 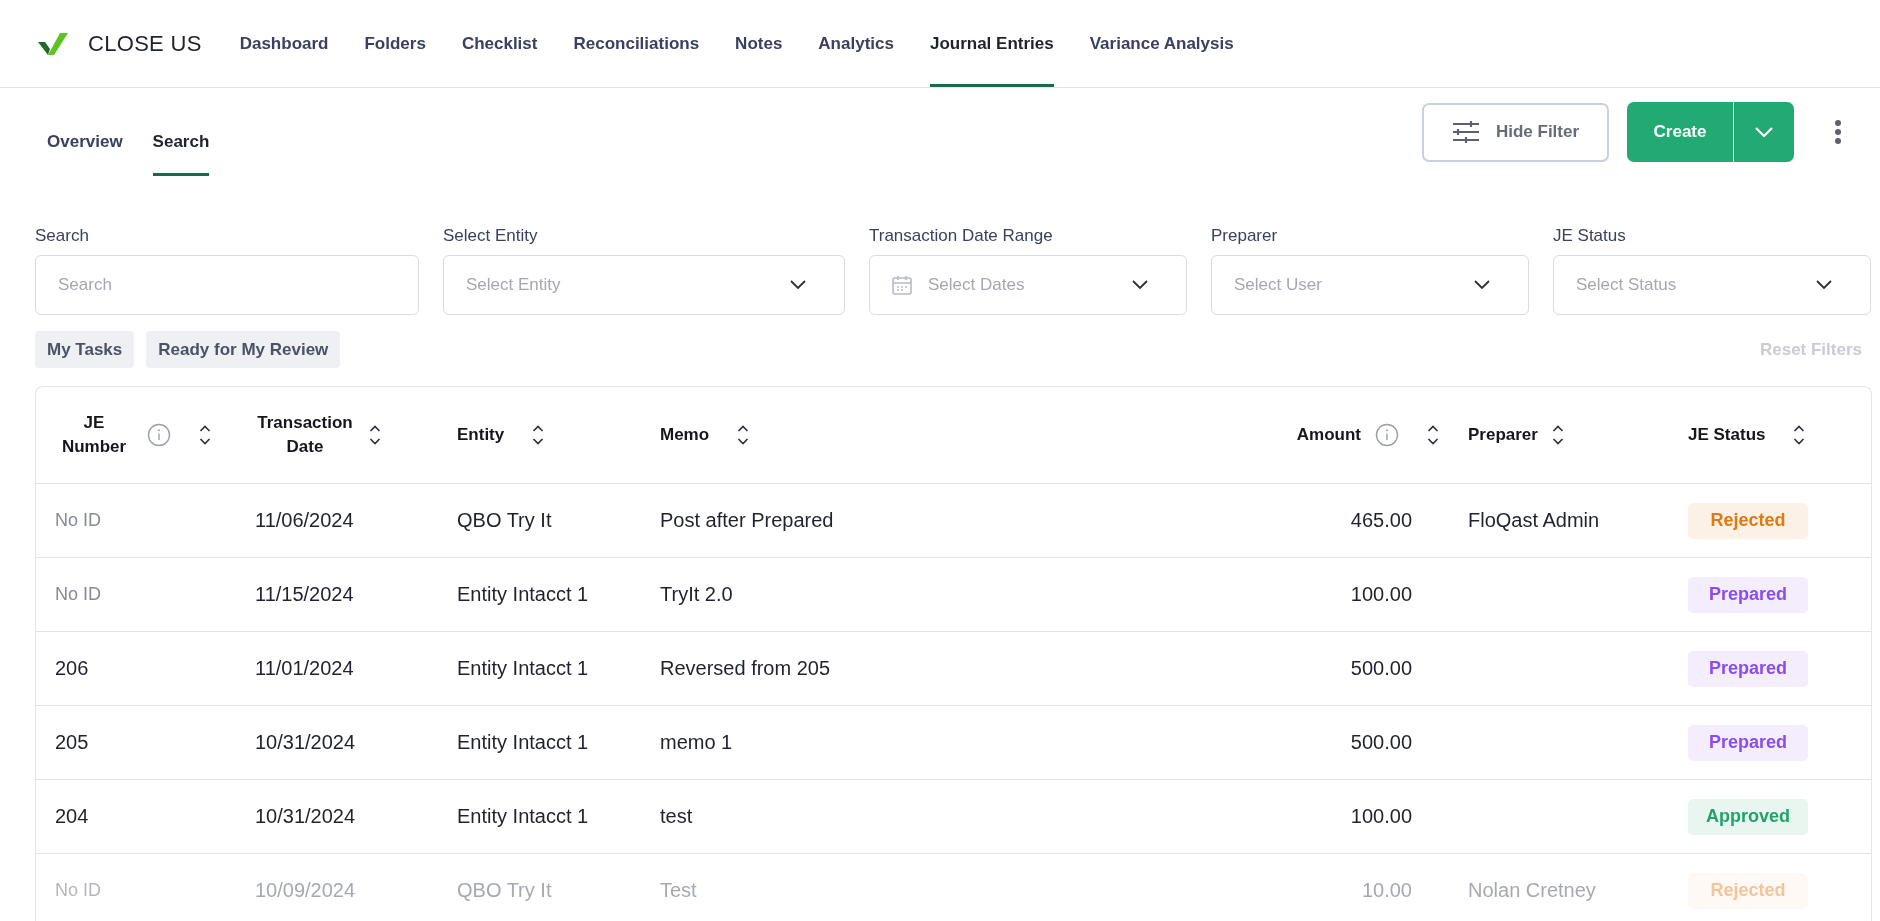 I want to click on preparer-cell: Nolan Cretney, so click(x=1532, y=890).